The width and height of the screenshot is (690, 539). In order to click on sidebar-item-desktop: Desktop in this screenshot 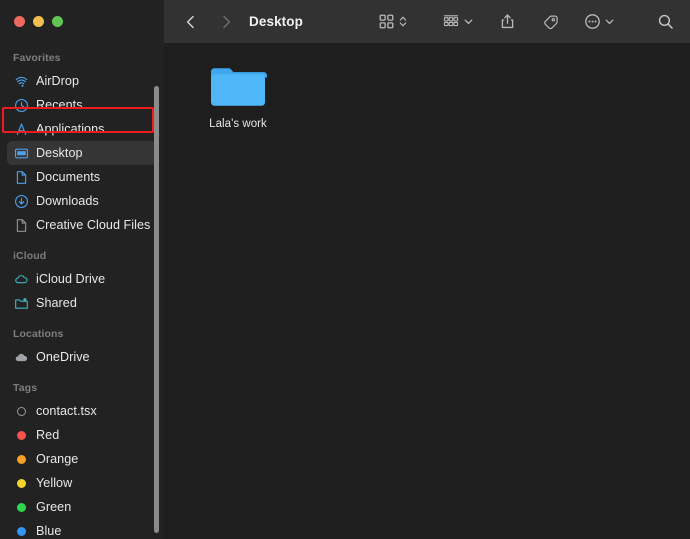, I will do `click(82, 153)`.